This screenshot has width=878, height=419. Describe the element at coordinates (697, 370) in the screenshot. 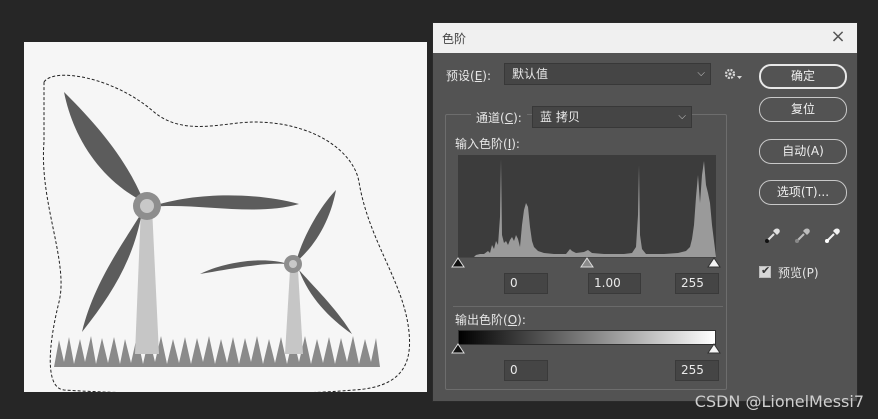

I see `output-white-field: 255` at that location.